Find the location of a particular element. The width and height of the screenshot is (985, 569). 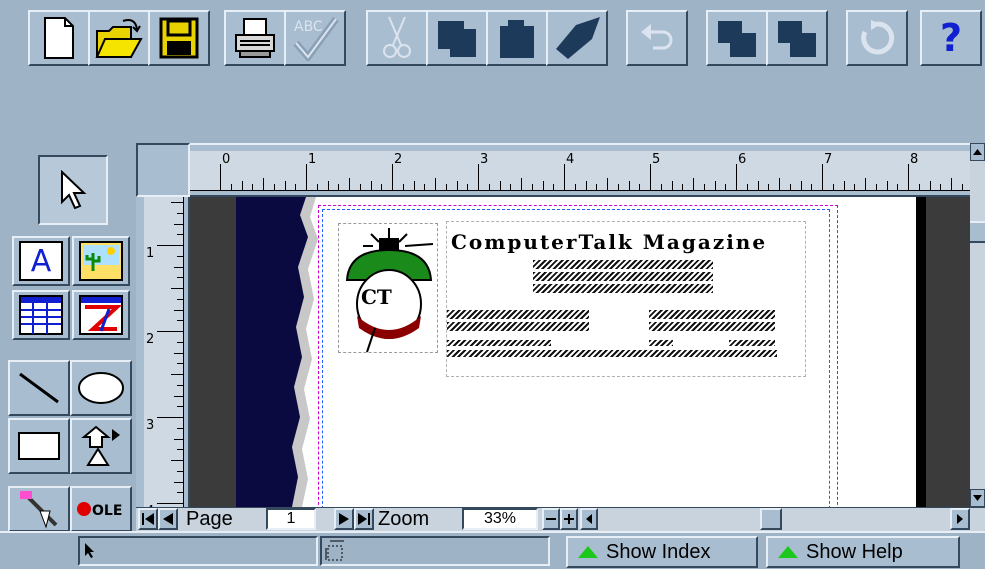

format-painter-button is located at coordinates (577, 38).